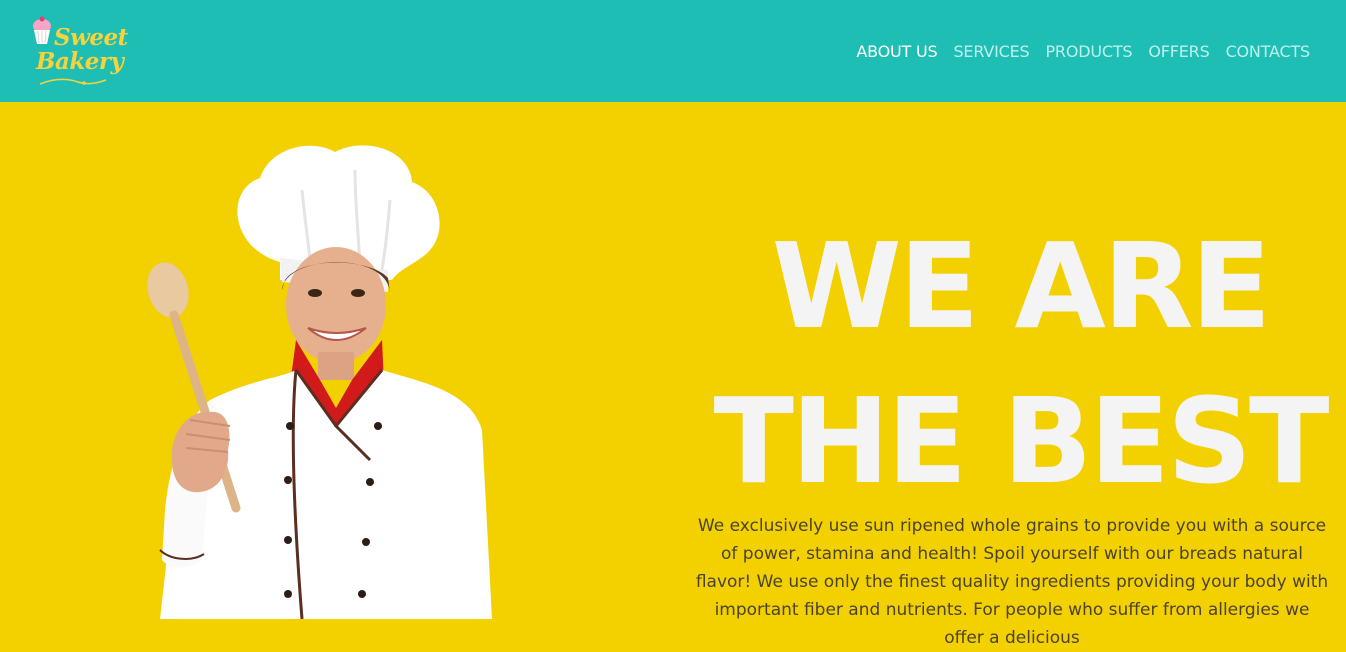 The image size is (1346, 652). Describe the element at coordinates (1268, 52) in the screenshot. I see `nav-contacts: CONTACTS` at that location.